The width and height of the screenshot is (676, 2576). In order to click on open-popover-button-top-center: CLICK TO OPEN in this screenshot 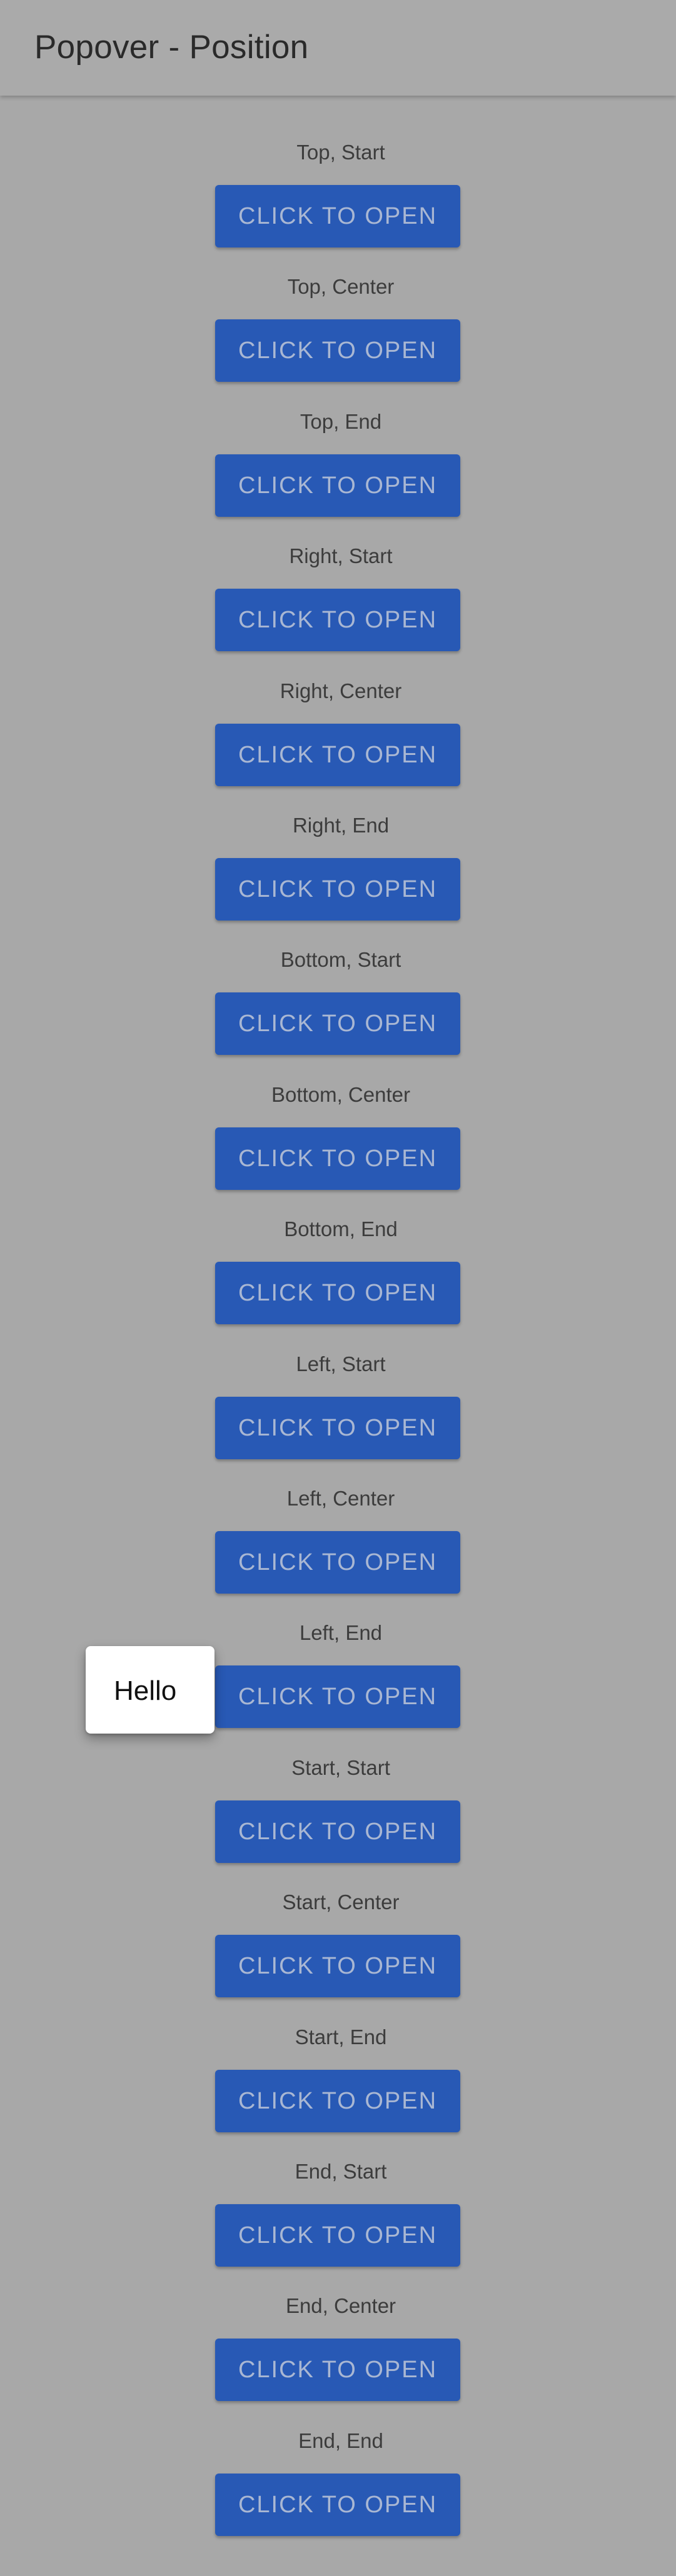, I will do `click(337, 350)`.